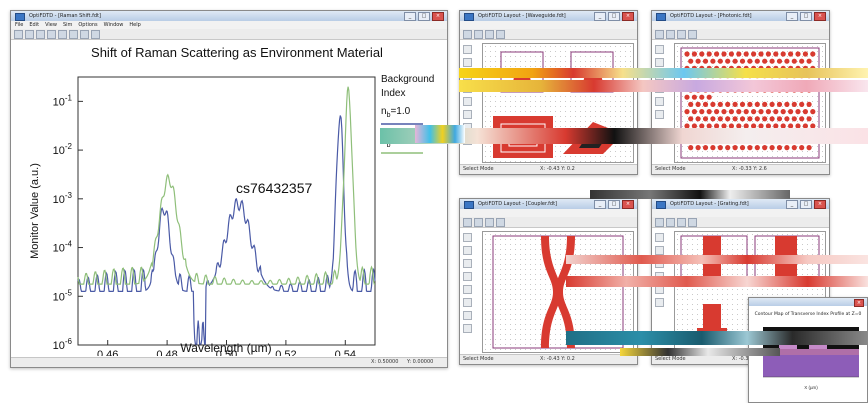 This screenshot has width=868, height=403. I want to click on help-icon, so click(95, 34).